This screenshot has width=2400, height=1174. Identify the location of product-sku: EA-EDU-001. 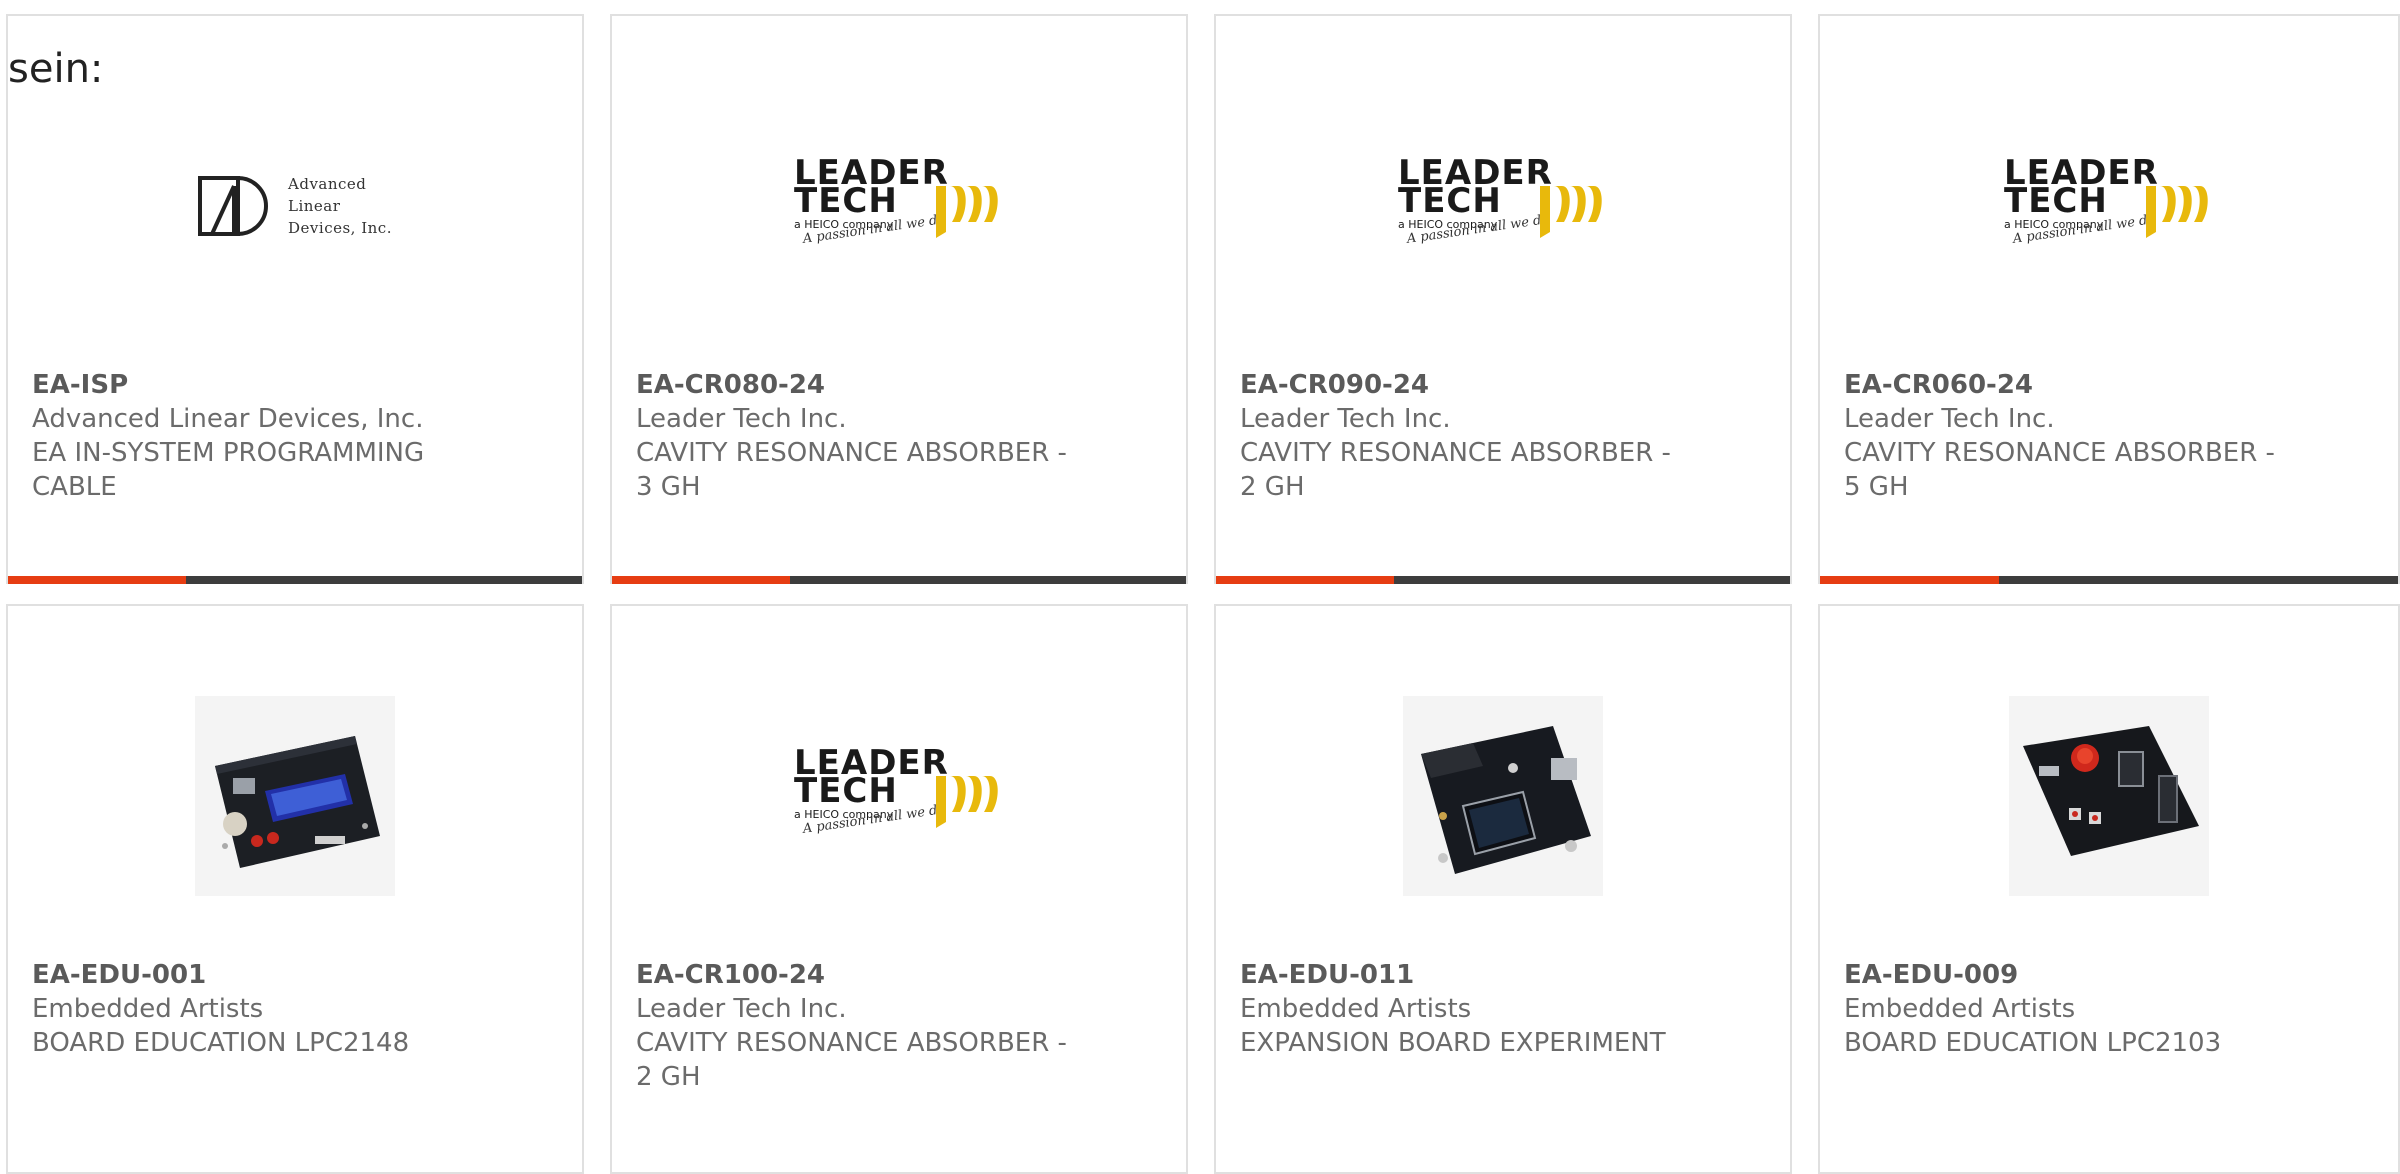
(295, 975).